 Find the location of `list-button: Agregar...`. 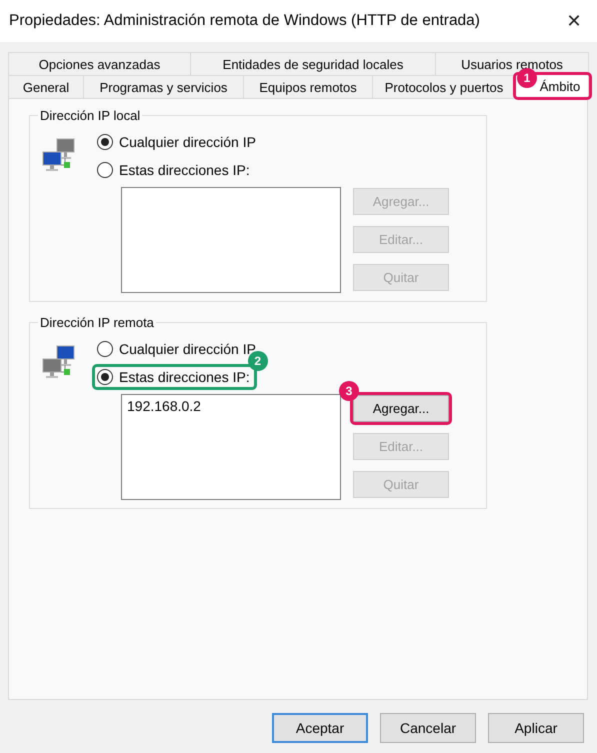

list-button: Agregar... is located at coordinates (401, 408).